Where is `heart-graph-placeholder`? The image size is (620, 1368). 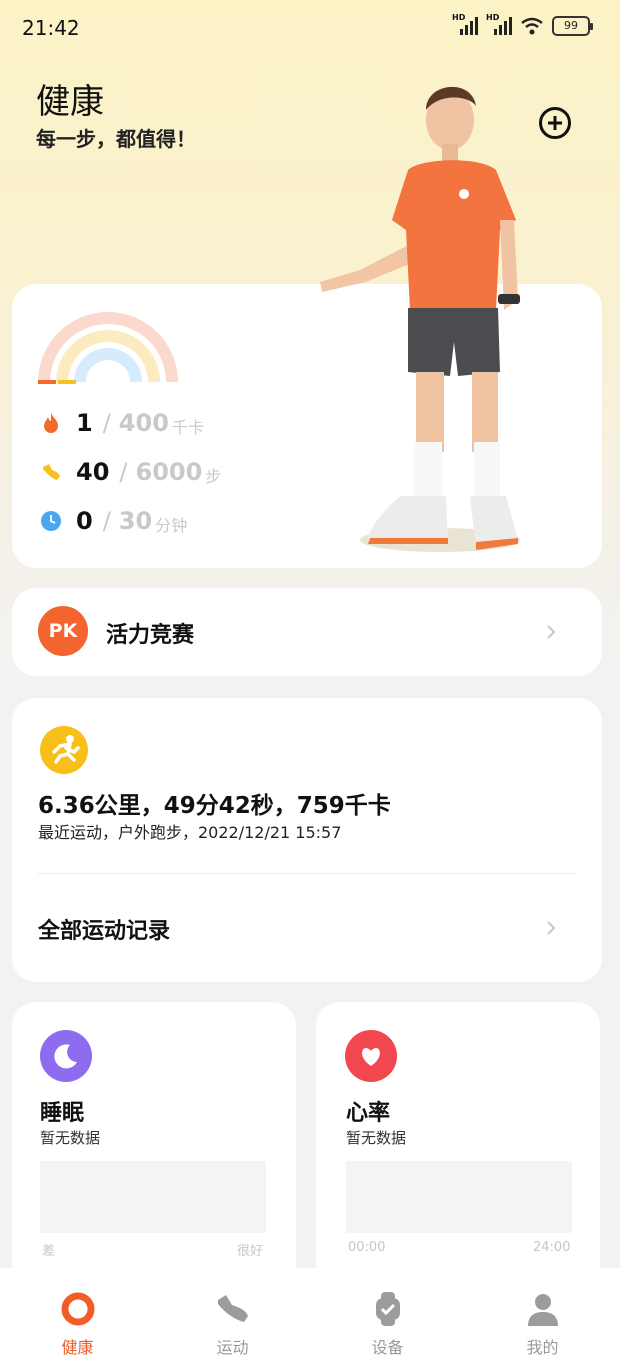 heart-graph-placeholder is located at coordinates (459, 1197).